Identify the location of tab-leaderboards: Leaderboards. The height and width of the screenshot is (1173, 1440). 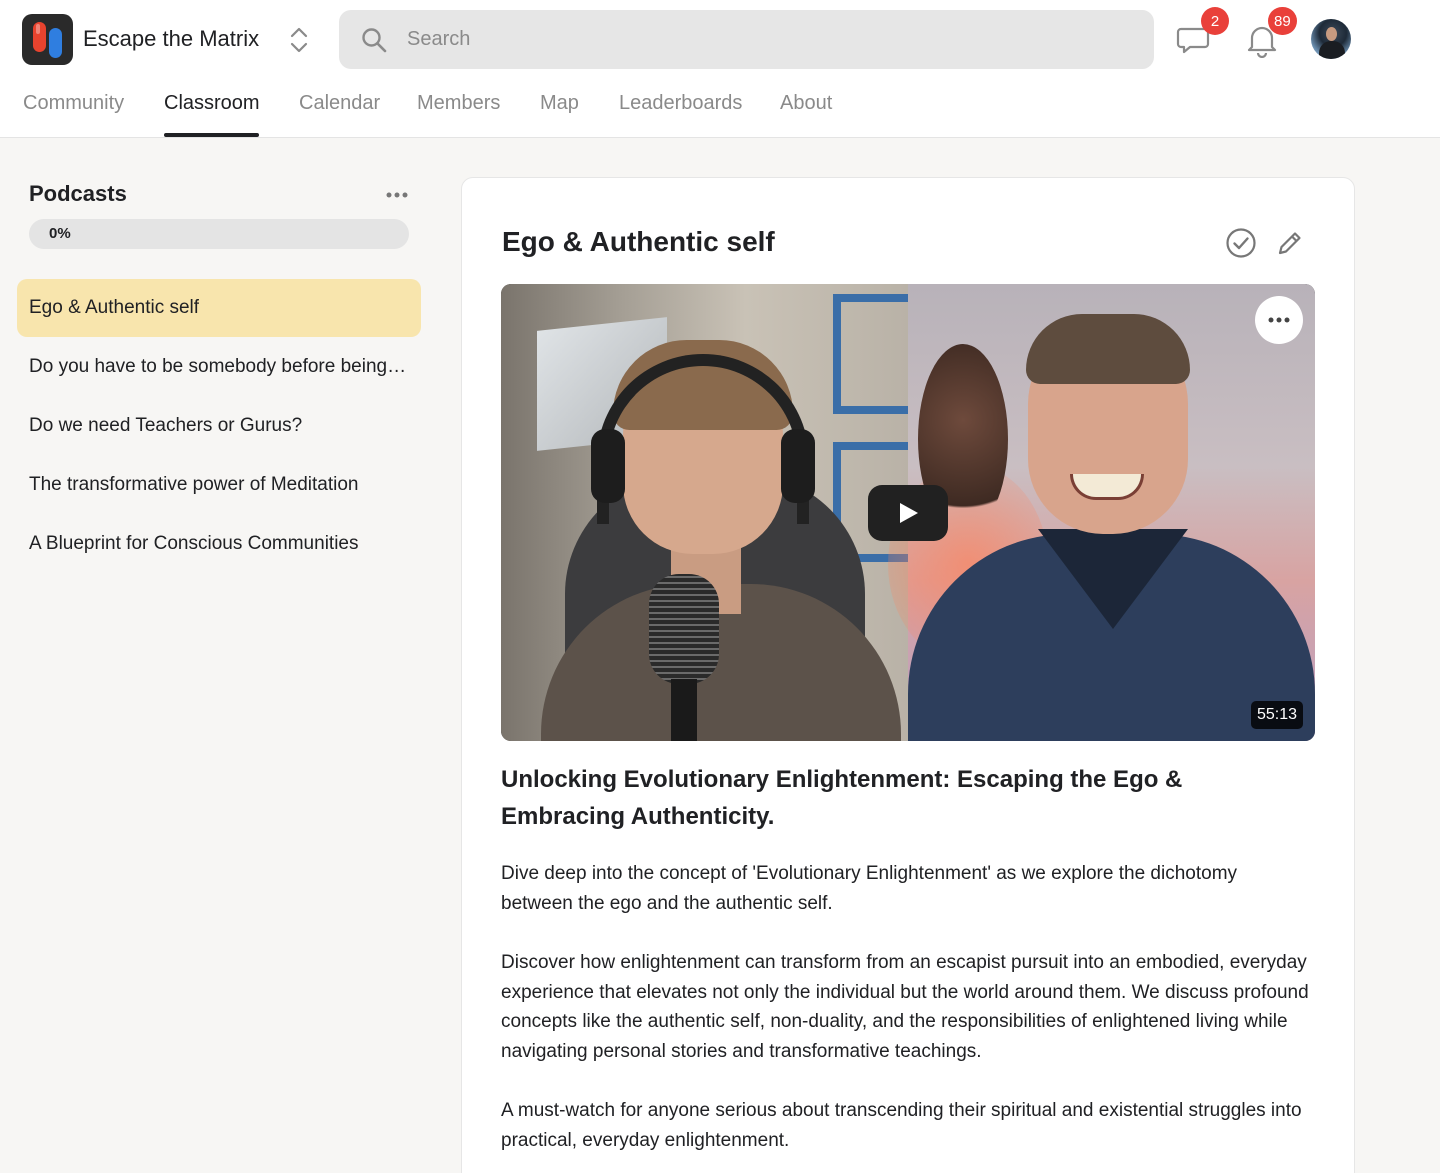
(680, 103).